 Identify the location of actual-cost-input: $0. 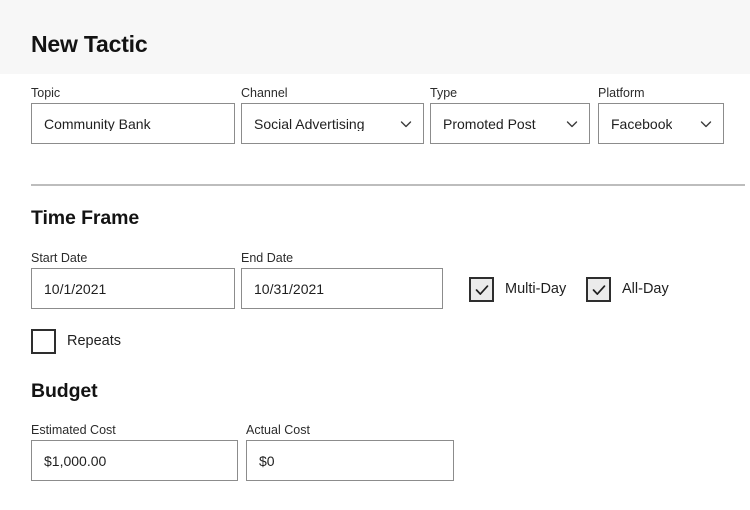
(350, 460).